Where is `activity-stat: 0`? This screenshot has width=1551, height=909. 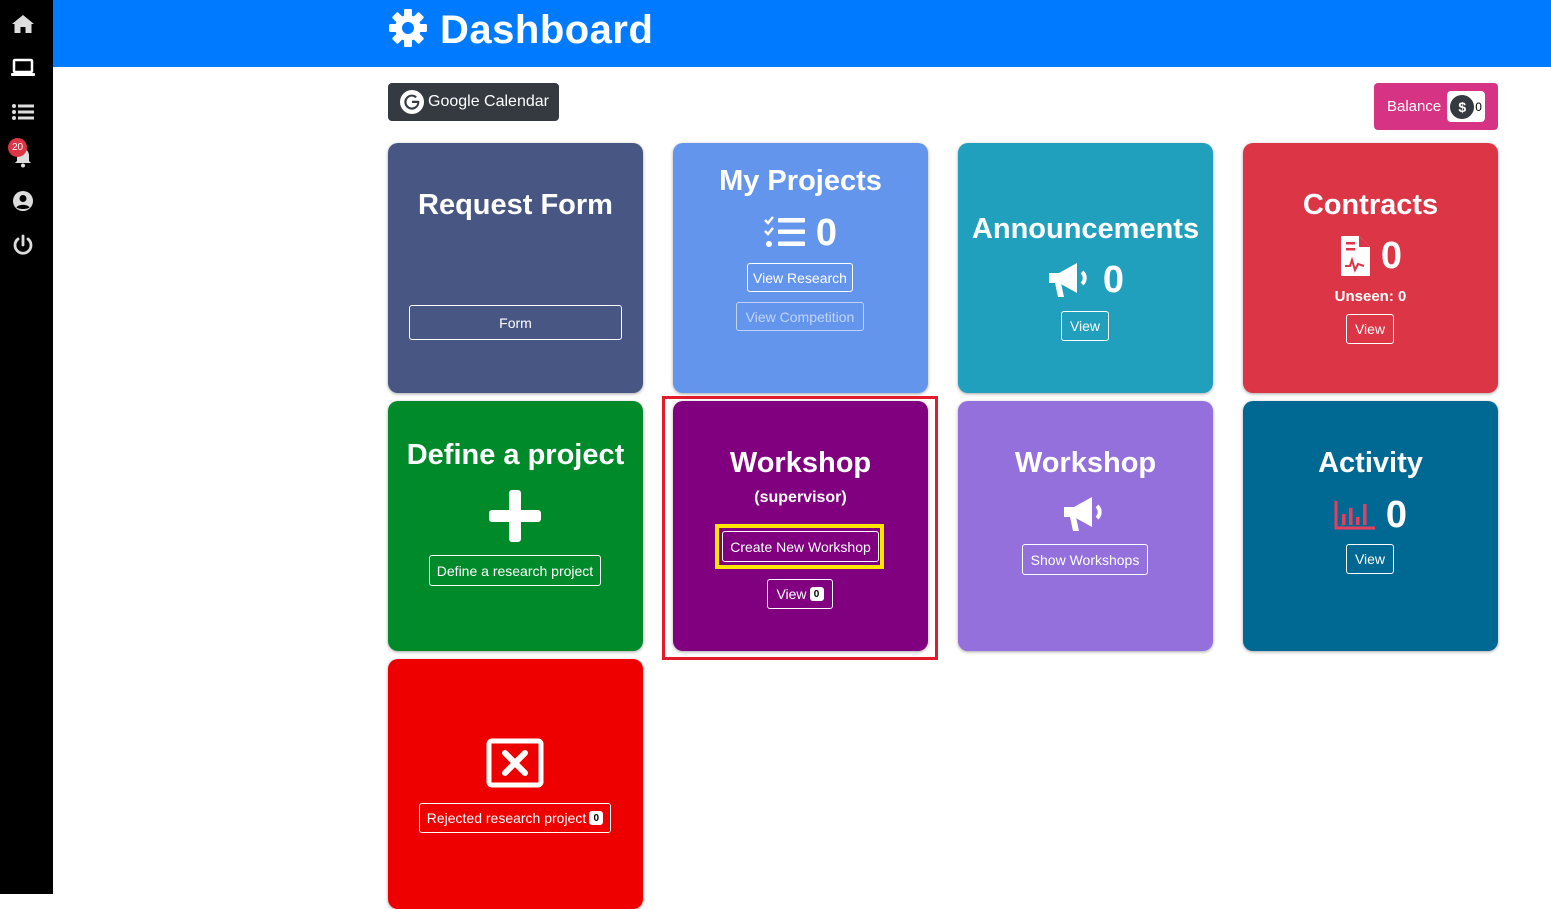
activity-stat: 0 is located at coordinates (1370, 515).